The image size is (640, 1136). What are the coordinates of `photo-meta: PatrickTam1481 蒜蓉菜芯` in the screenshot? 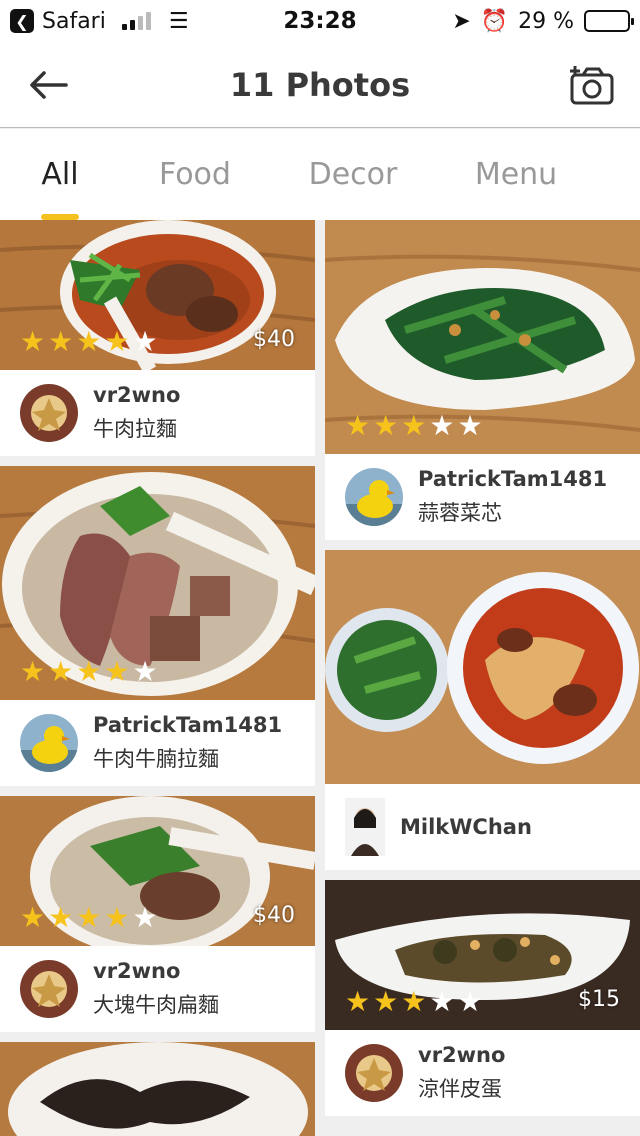 It's located at (482, 497).